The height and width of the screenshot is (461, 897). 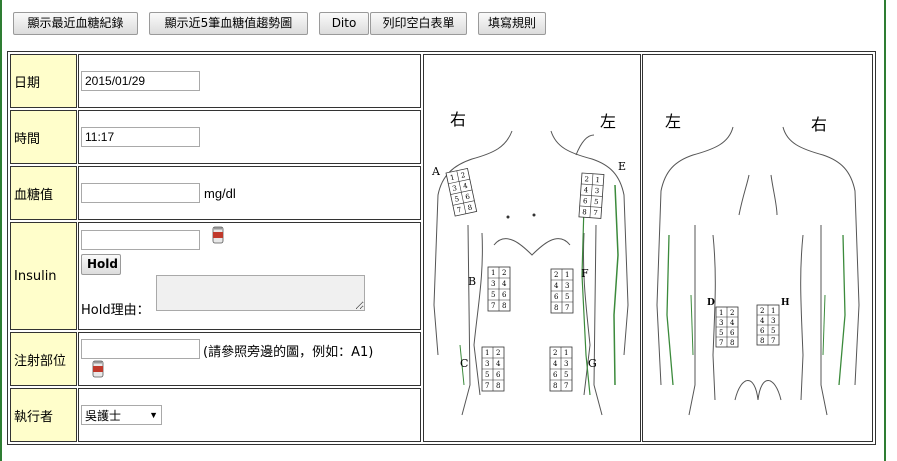 I want to click on grid-b: 12 34 56 78, so click(x=499, y=289).